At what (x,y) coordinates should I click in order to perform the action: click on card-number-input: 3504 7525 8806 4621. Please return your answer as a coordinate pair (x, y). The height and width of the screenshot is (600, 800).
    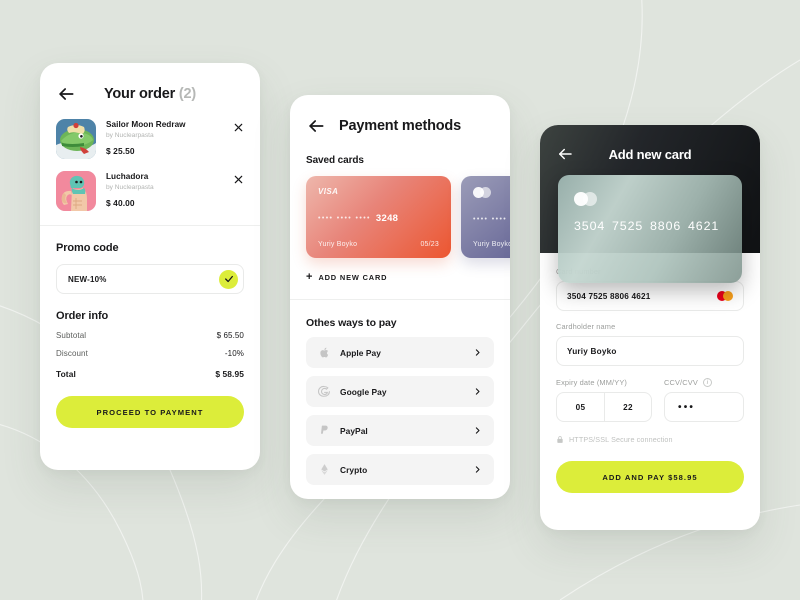
    Looking at the image, I should click on (650, 296).